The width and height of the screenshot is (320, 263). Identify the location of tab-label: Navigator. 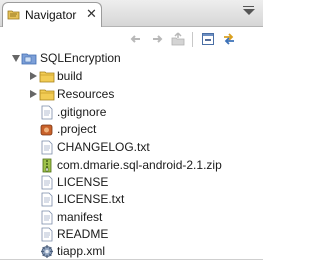
(51, 15).